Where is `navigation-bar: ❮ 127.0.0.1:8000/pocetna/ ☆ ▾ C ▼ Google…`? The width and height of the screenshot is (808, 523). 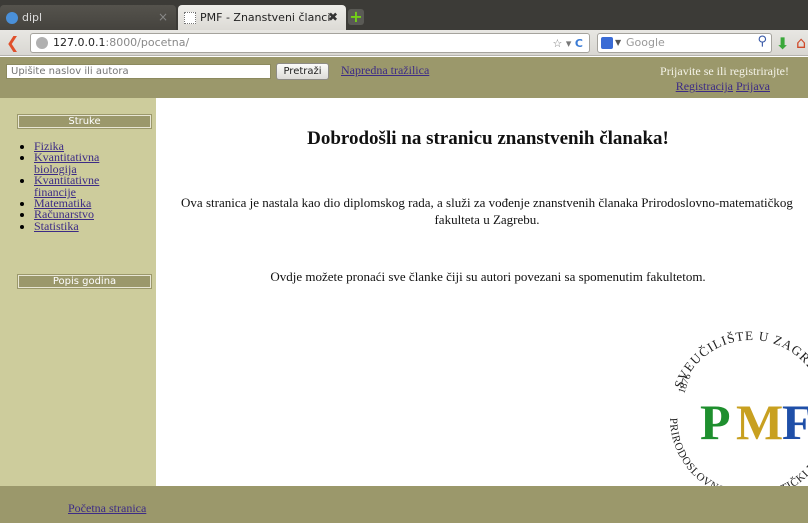
navigation-bar: ❮ 127.0.0.1:8000/pocetna/ ☆ ▾ C ▼ Google… is located at coordinates (404, 43).